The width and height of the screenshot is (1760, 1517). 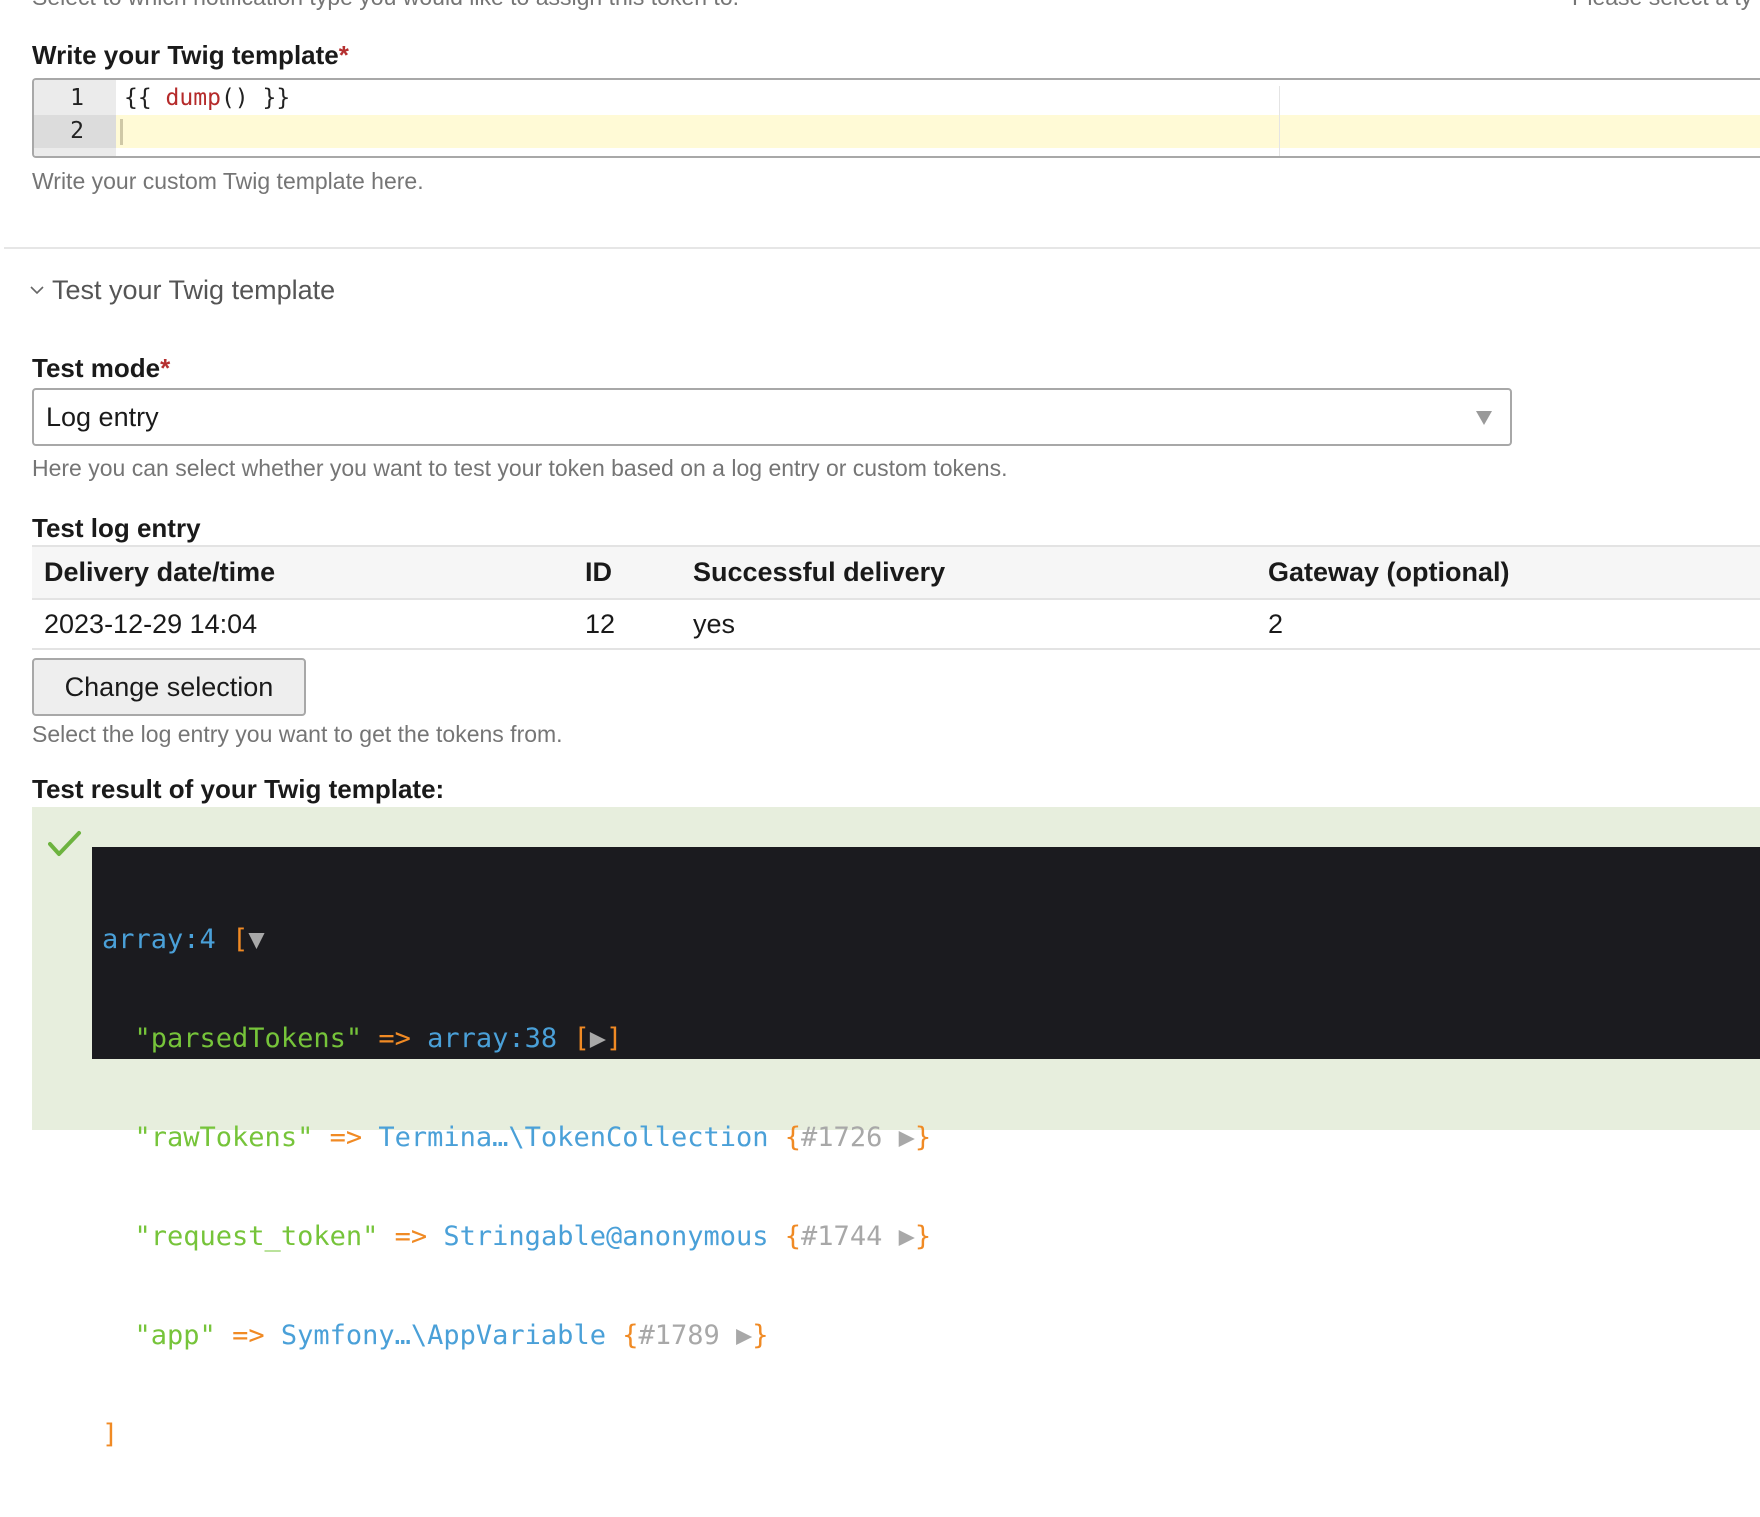 What do you see at coordinates (938, 98) in the screenshot?
I see `code-line: {{ dump() }}` at bounding box center [938, 98].